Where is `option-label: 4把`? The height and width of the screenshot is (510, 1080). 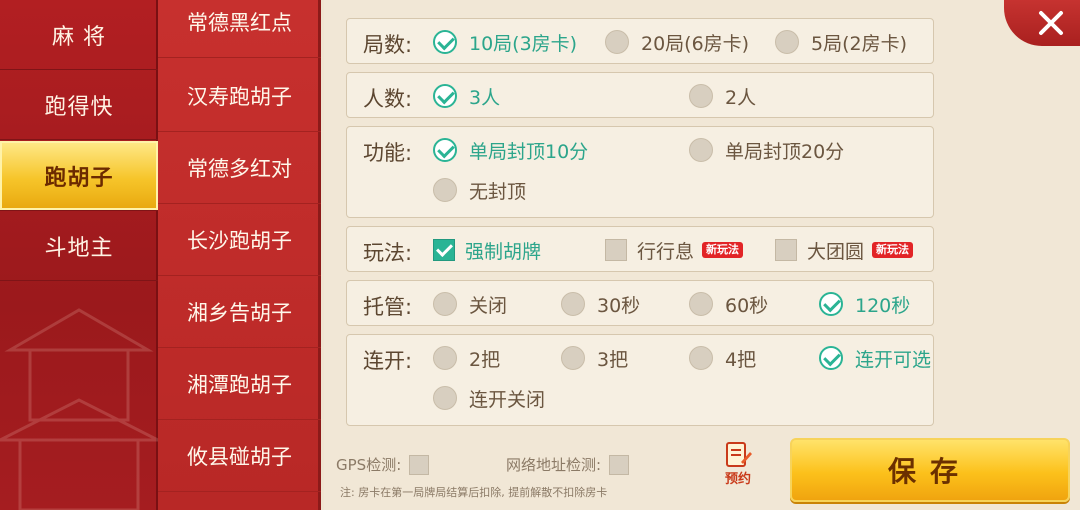 option-label: 4把 is located at coordinates (741, 359).